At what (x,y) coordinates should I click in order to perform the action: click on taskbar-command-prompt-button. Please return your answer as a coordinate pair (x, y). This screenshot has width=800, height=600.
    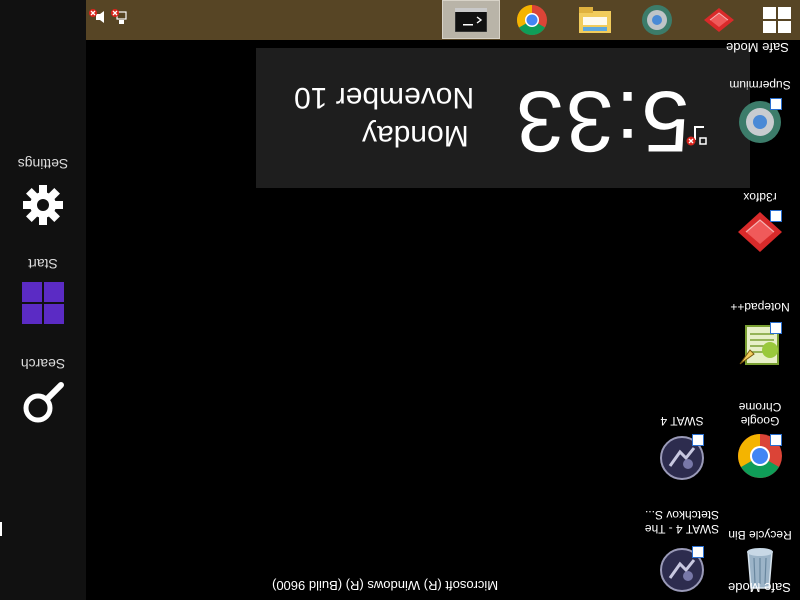
    Looking at the image, I should click on (471, 19).